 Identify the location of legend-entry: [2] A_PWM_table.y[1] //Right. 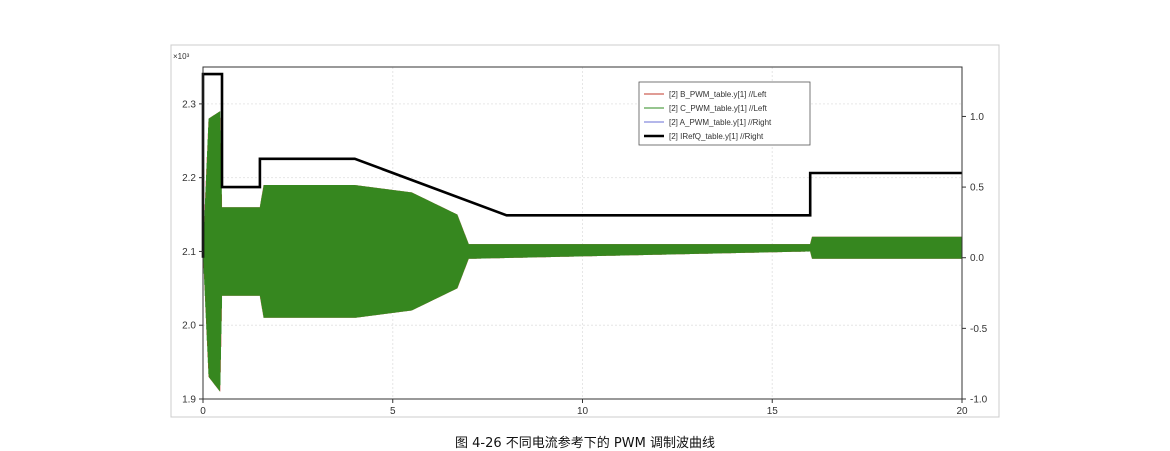
(720, 122).